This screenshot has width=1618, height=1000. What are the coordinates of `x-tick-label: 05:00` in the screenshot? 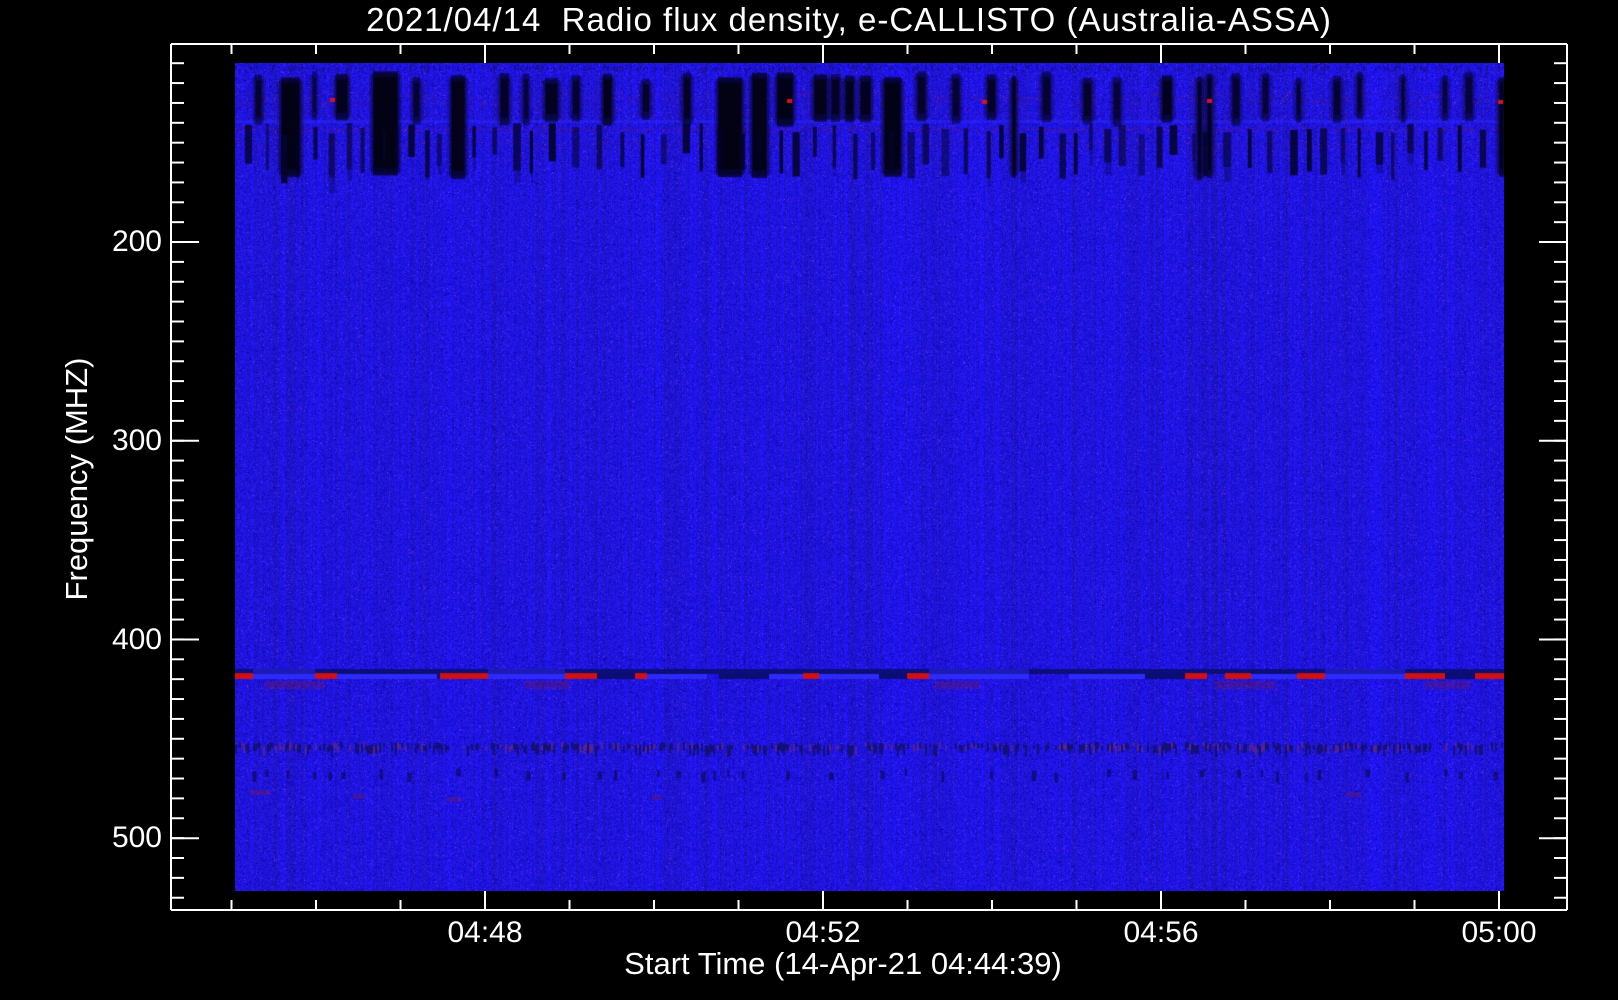 It's located at (1499, 932).